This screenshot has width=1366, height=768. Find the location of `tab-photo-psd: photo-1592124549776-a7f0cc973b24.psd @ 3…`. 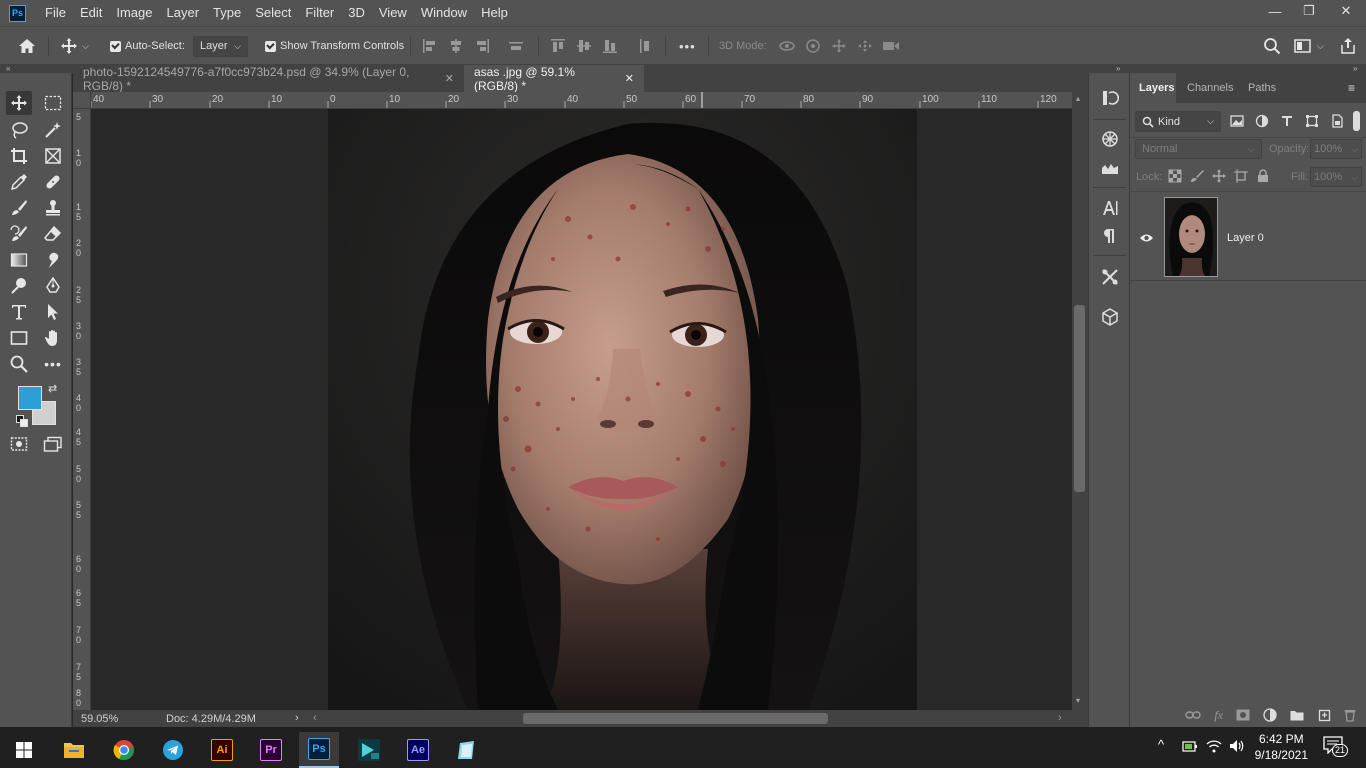

tab-photo-psd: photo-1592124549776-a7f0cc973b24.psd @ 3… is located at coordinates (268, 79).